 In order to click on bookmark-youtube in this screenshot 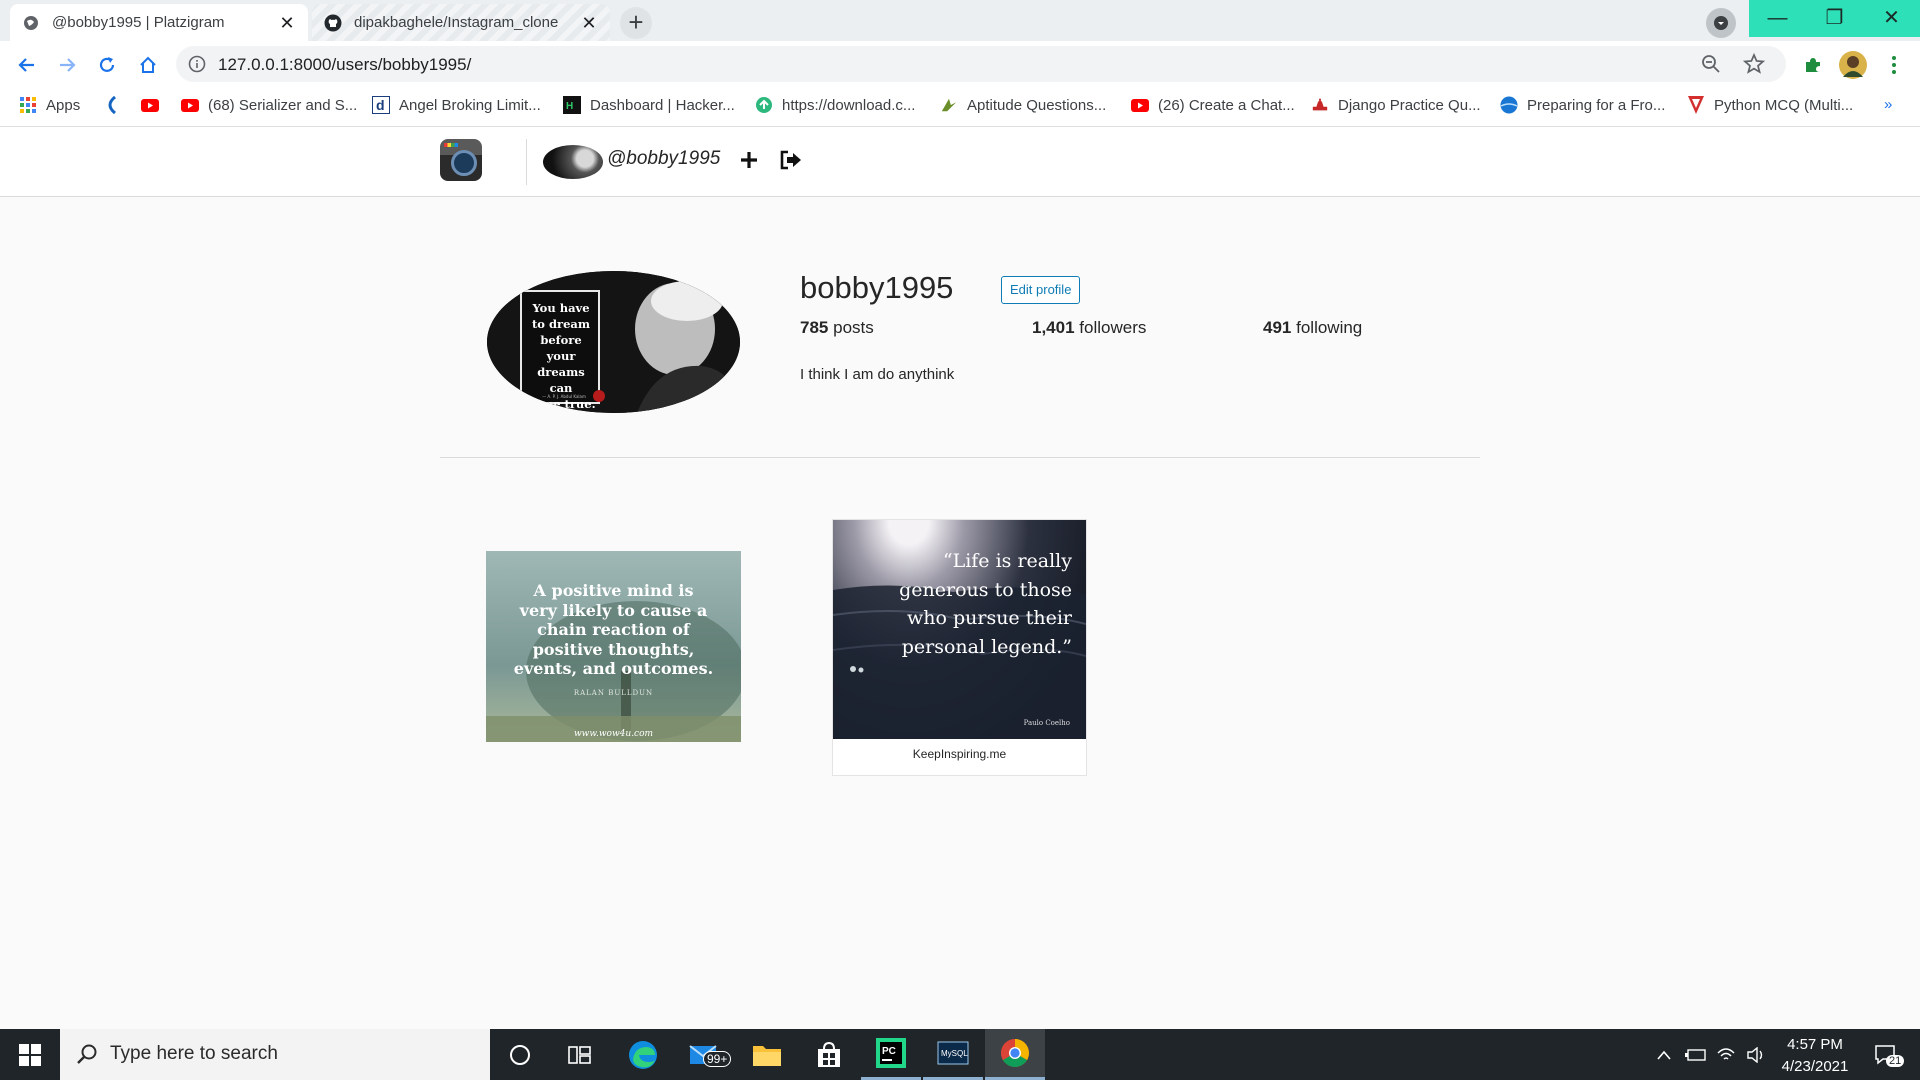, I will do `click(154, 105)`.